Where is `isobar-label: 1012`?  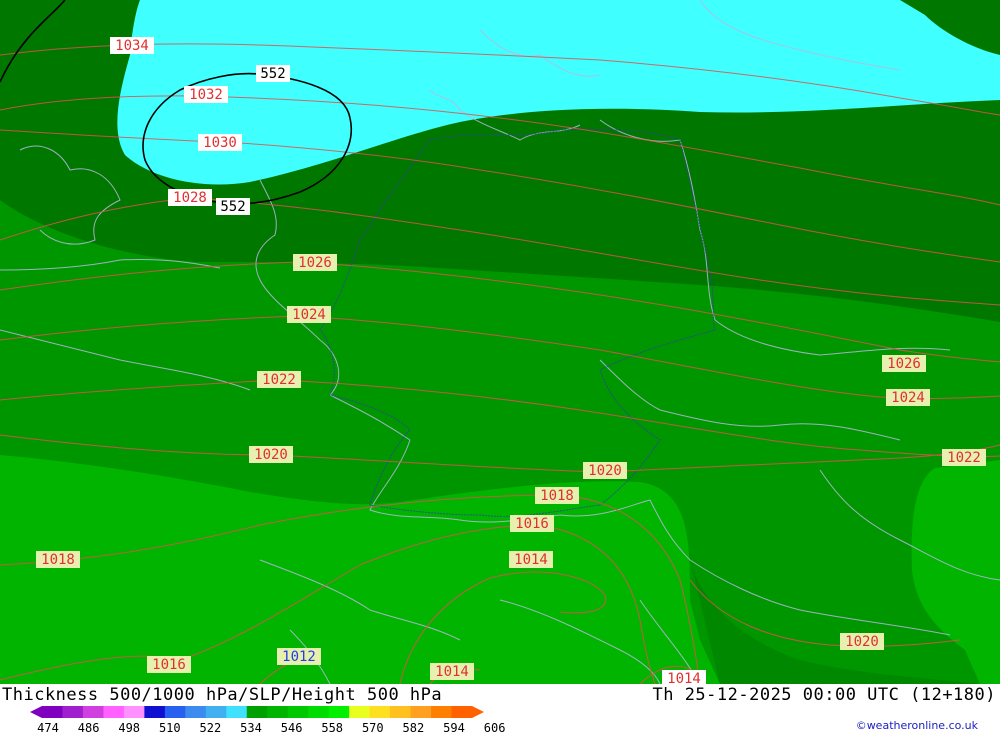
isobar-label: 1012 is located at coordinates (299, 656).